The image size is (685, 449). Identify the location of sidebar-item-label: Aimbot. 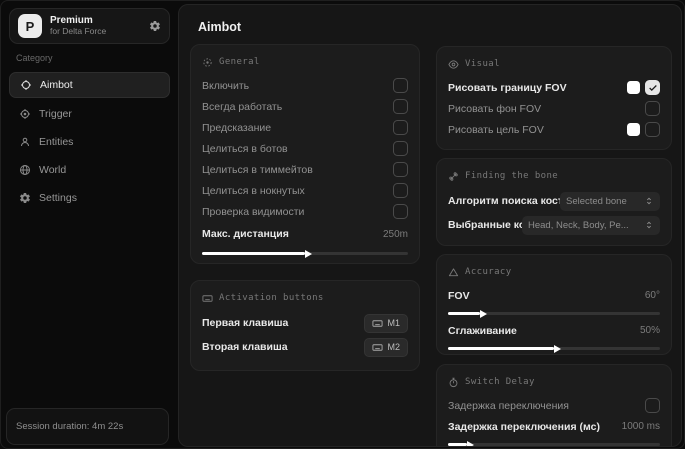
(56, 85).